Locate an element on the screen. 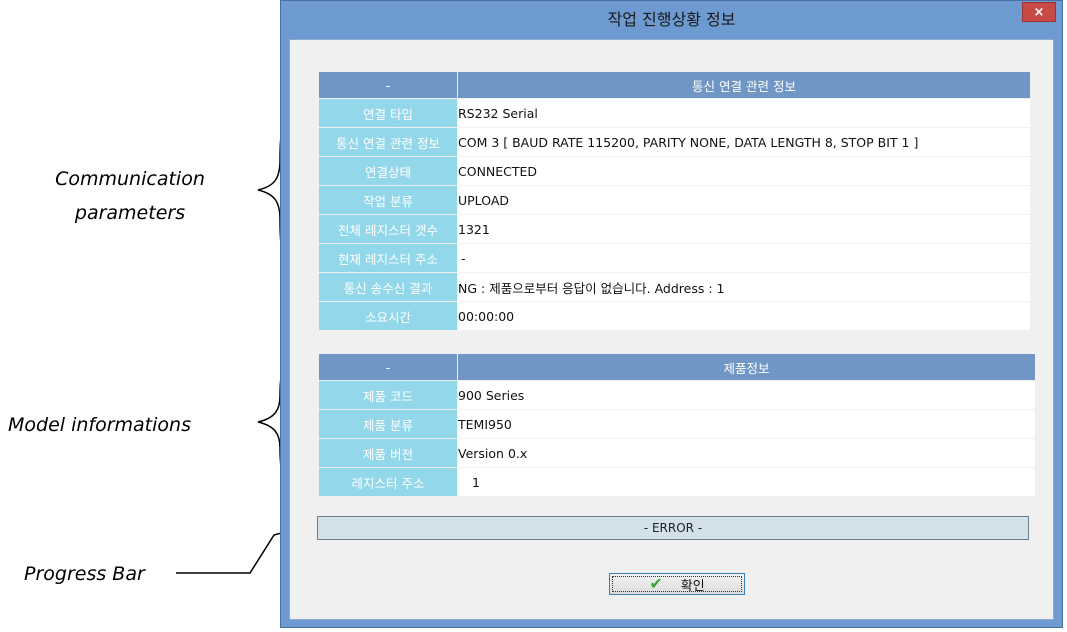 Image resolution: width=1067 pixels, height=632 pixels. annotation-model-informations: Model informations is located at coordinates (99, 425).